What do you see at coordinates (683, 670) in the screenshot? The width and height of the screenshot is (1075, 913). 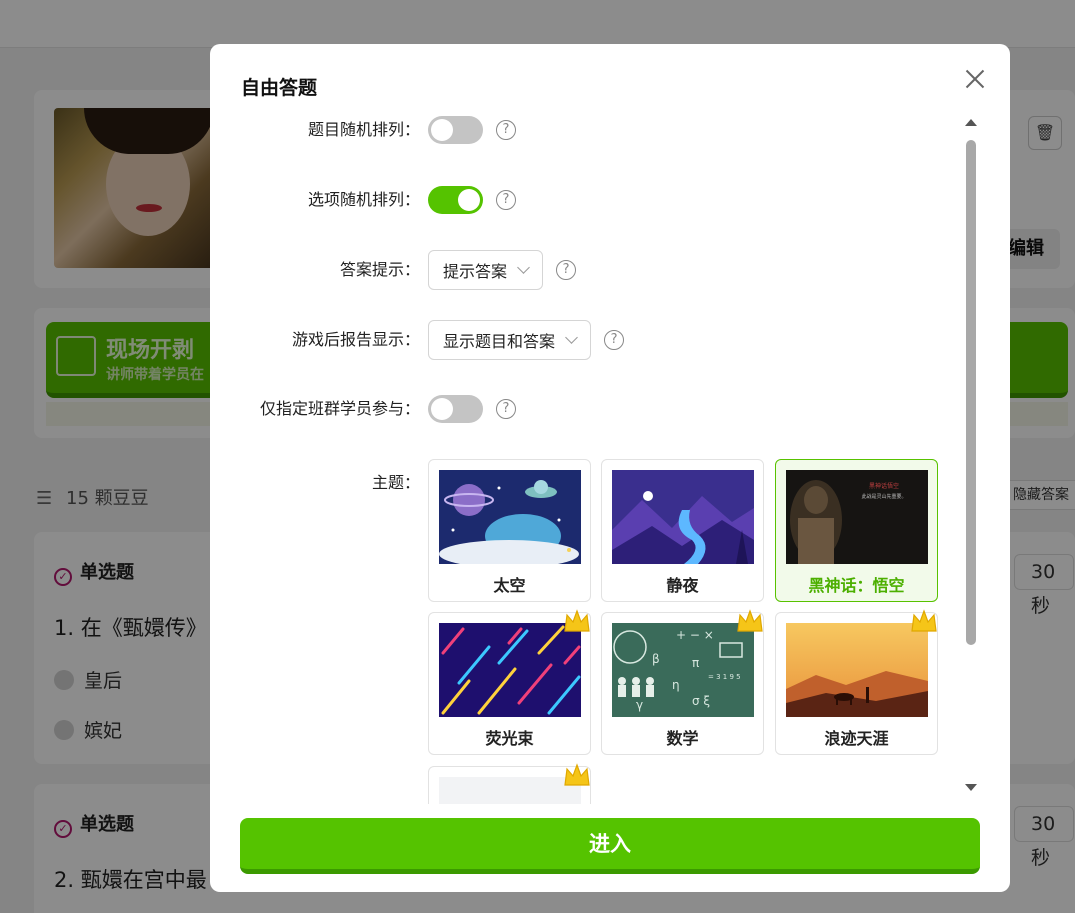 I see `math-thumbnail: + − × β π = 3 1 9 5 η σ ξ γ` at bounding box center [683, 670].